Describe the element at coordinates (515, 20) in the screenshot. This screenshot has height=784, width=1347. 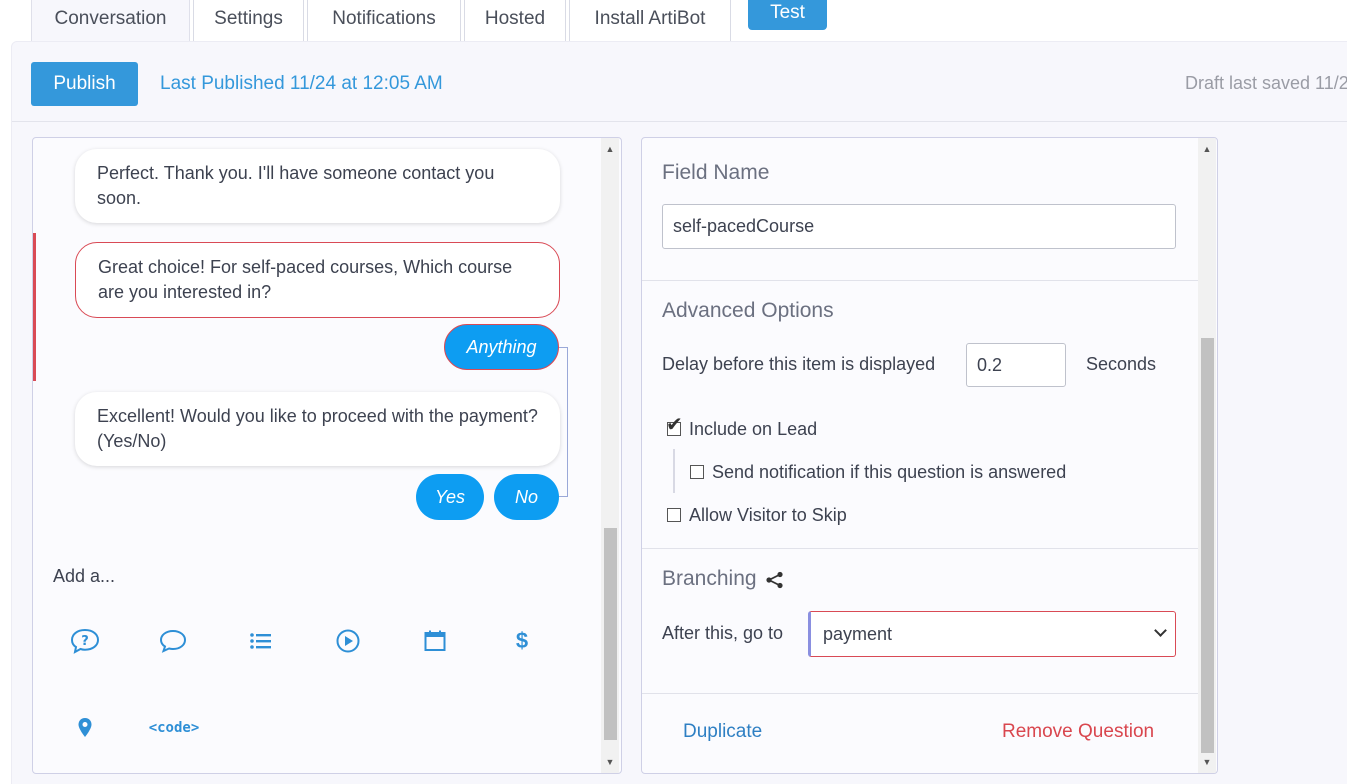
I see `tab-hosted: Hosted` at that location.